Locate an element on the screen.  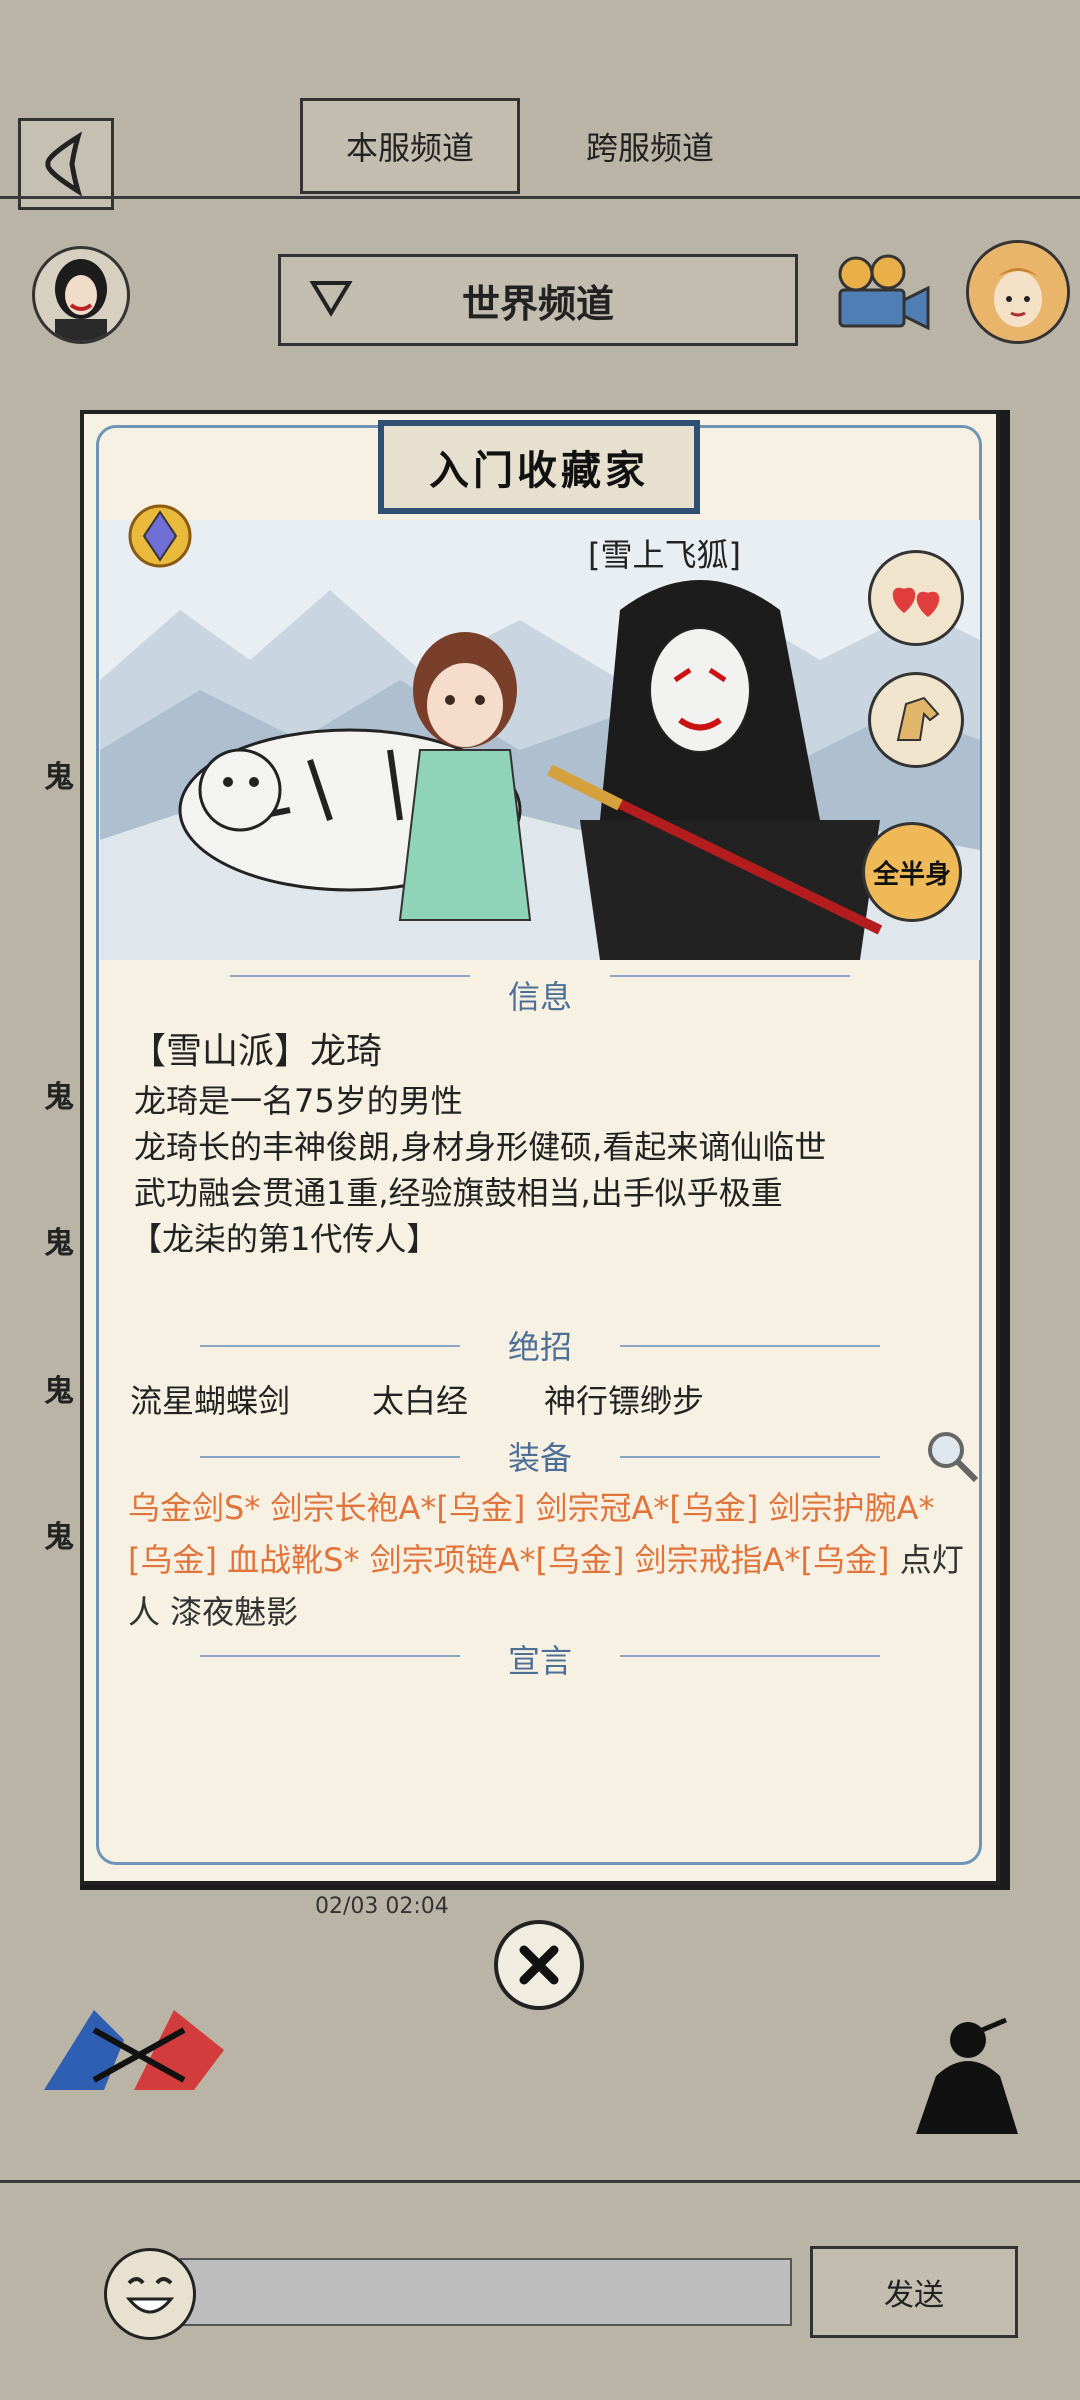
character-scene is located at coordinates (540, 740).